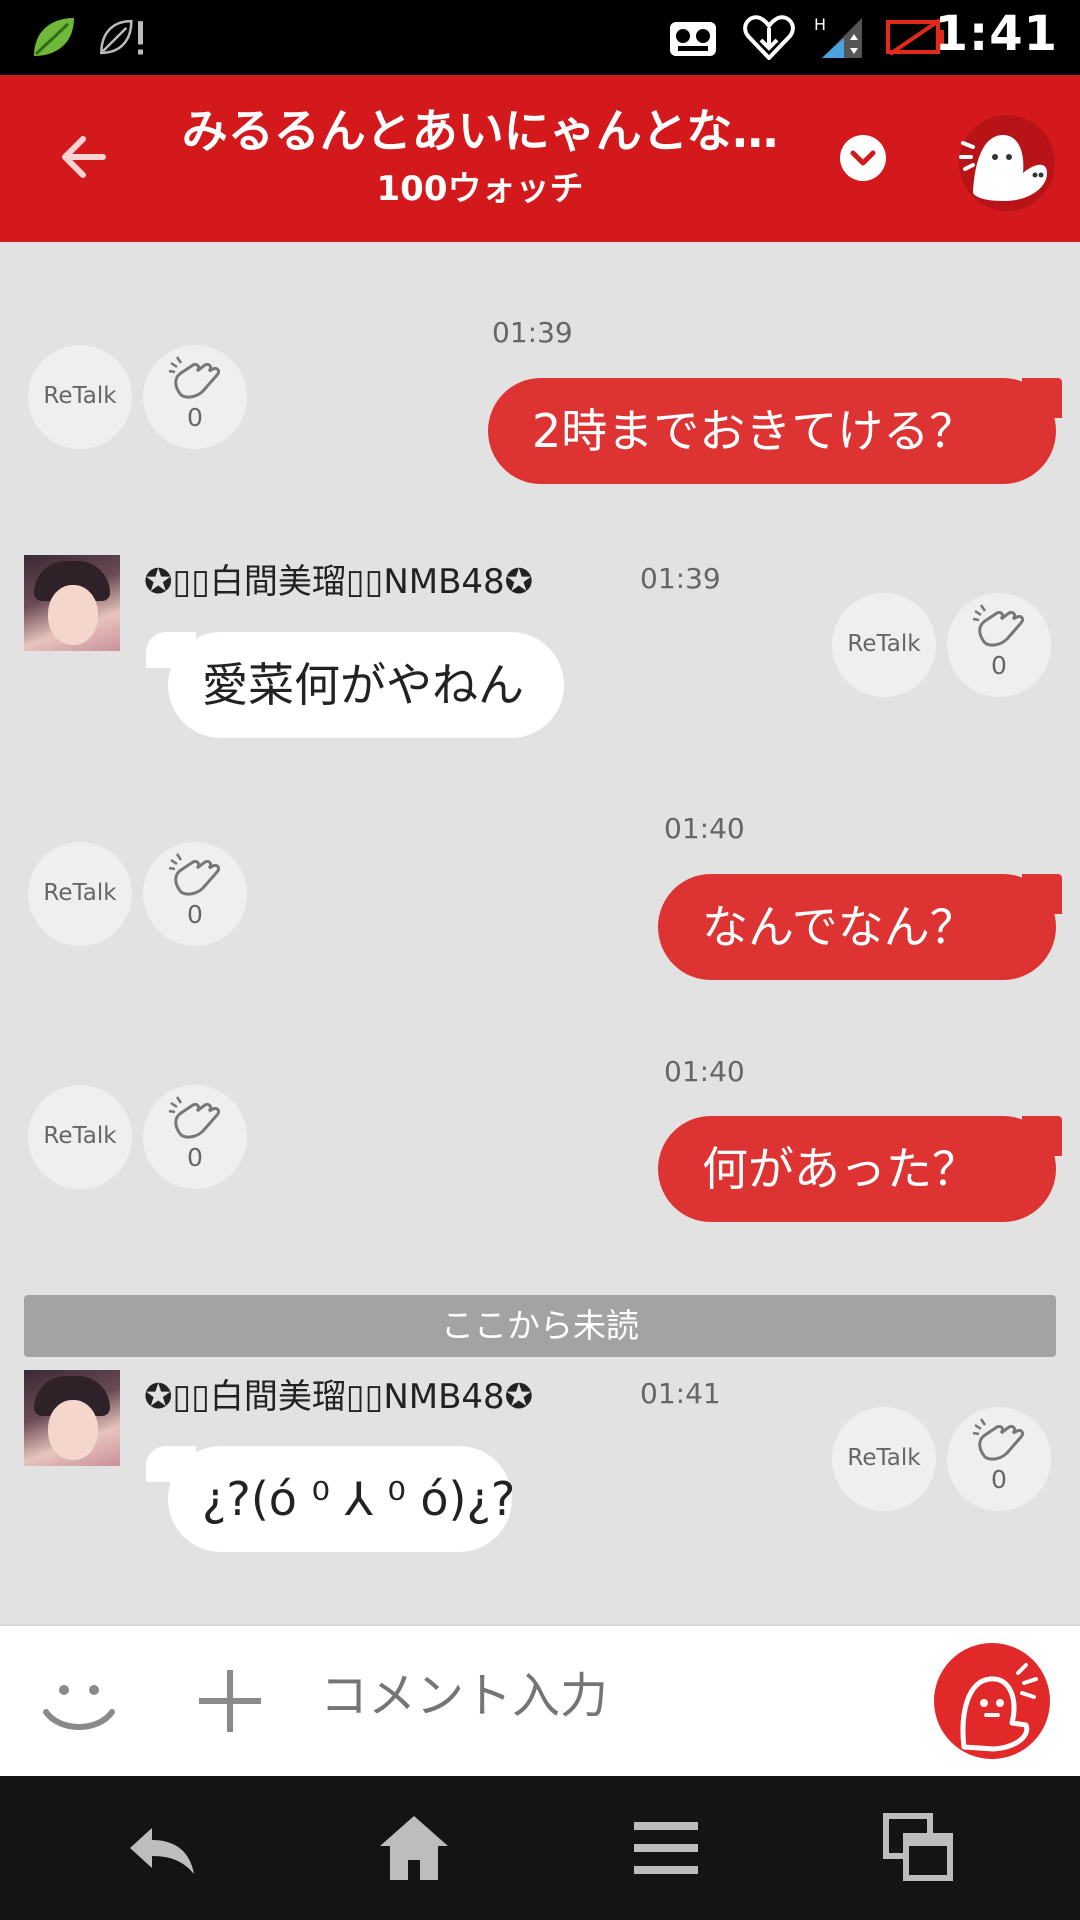 The height and width of the screenshot is (1920, 1080). What do you see at coordinates (600, 1696) in the screenshot?
I see `comment-input` at bounding box center [600, 1696].